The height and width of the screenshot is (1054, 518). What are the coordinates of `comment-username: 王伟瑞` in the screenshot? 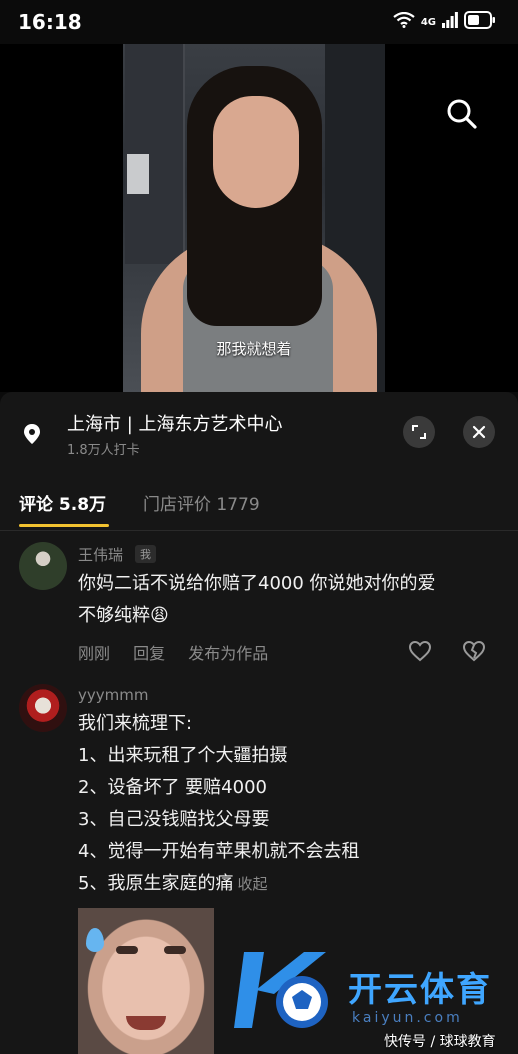 It's located at (100, 554).